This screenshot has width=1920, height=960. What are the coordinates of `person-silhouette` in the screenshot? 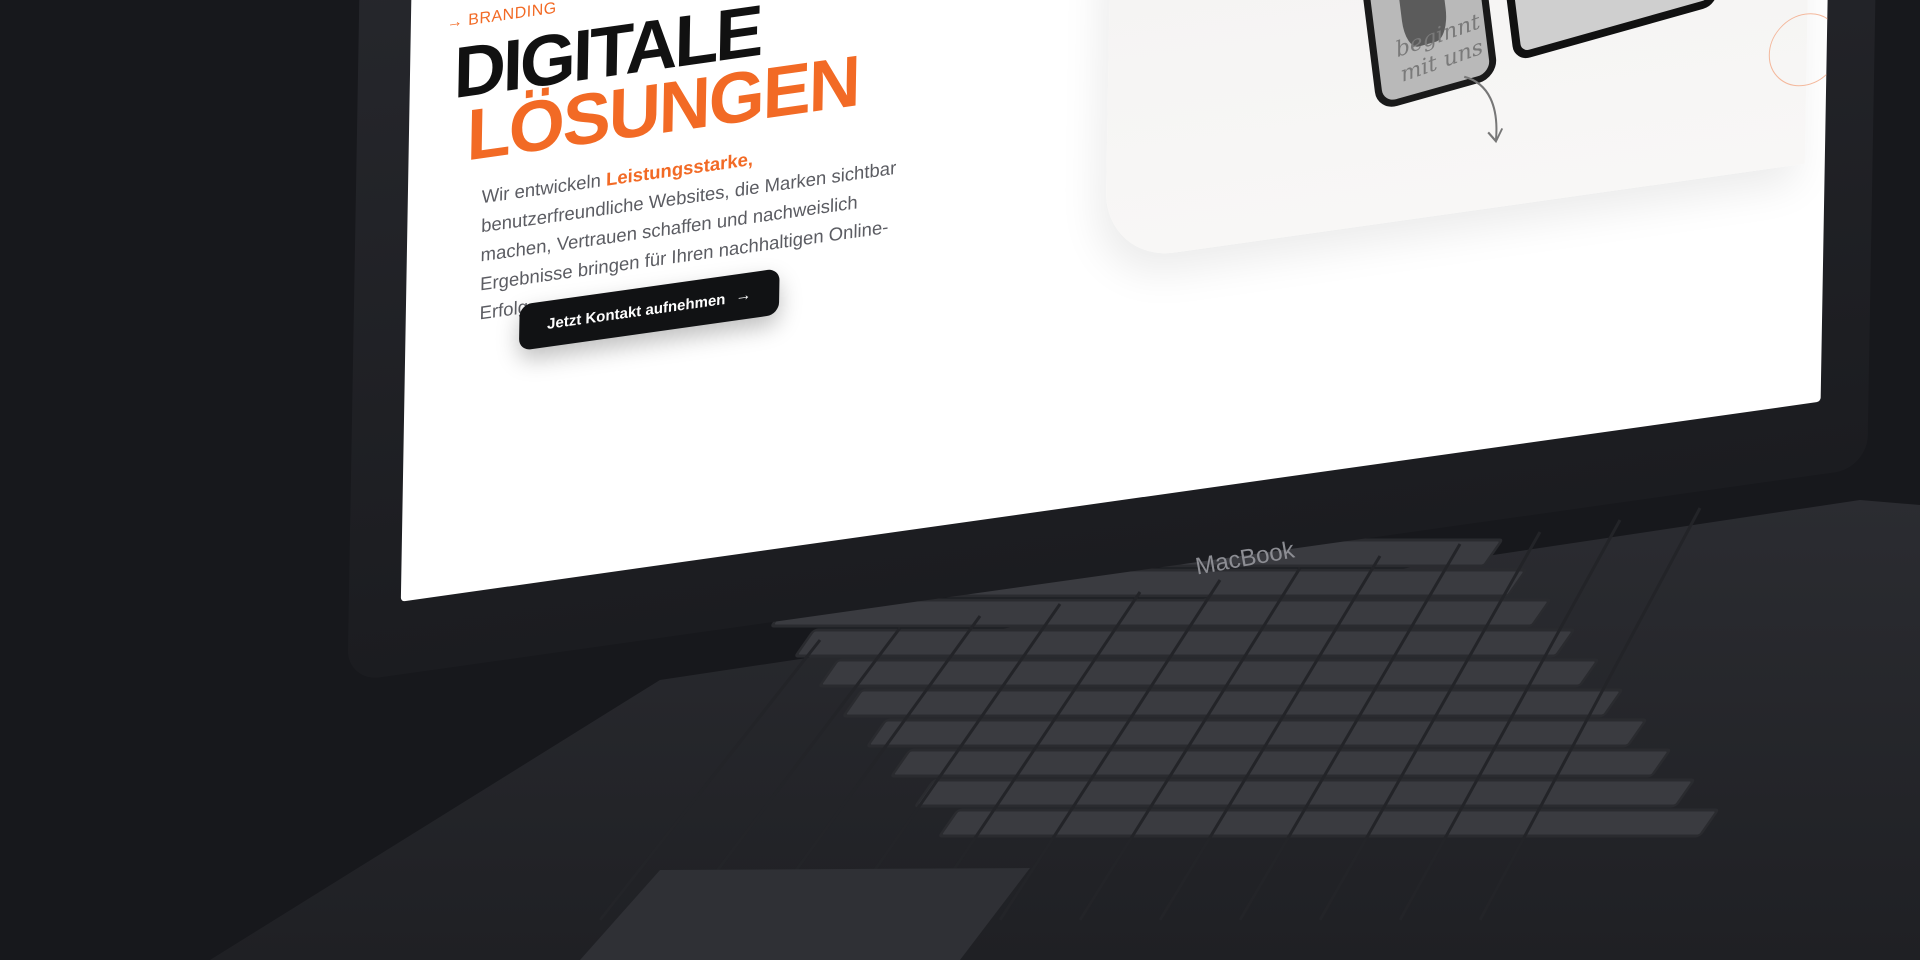 It's located at (1597, 1).